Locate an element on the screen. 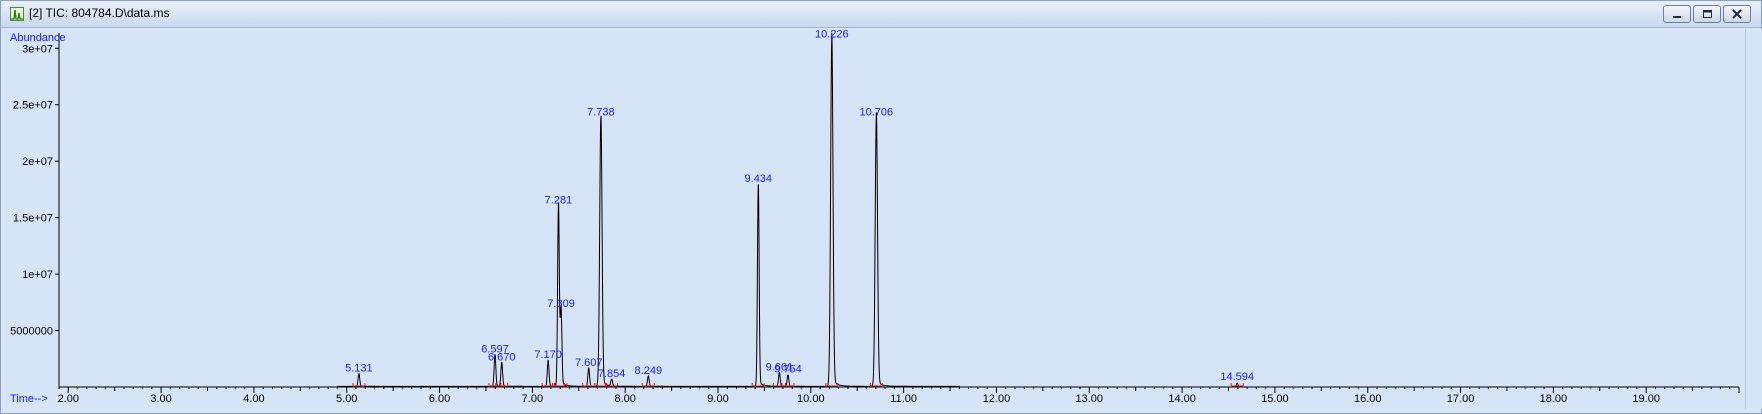  peak-label: 5.131 is located at coordinates (359, 369).